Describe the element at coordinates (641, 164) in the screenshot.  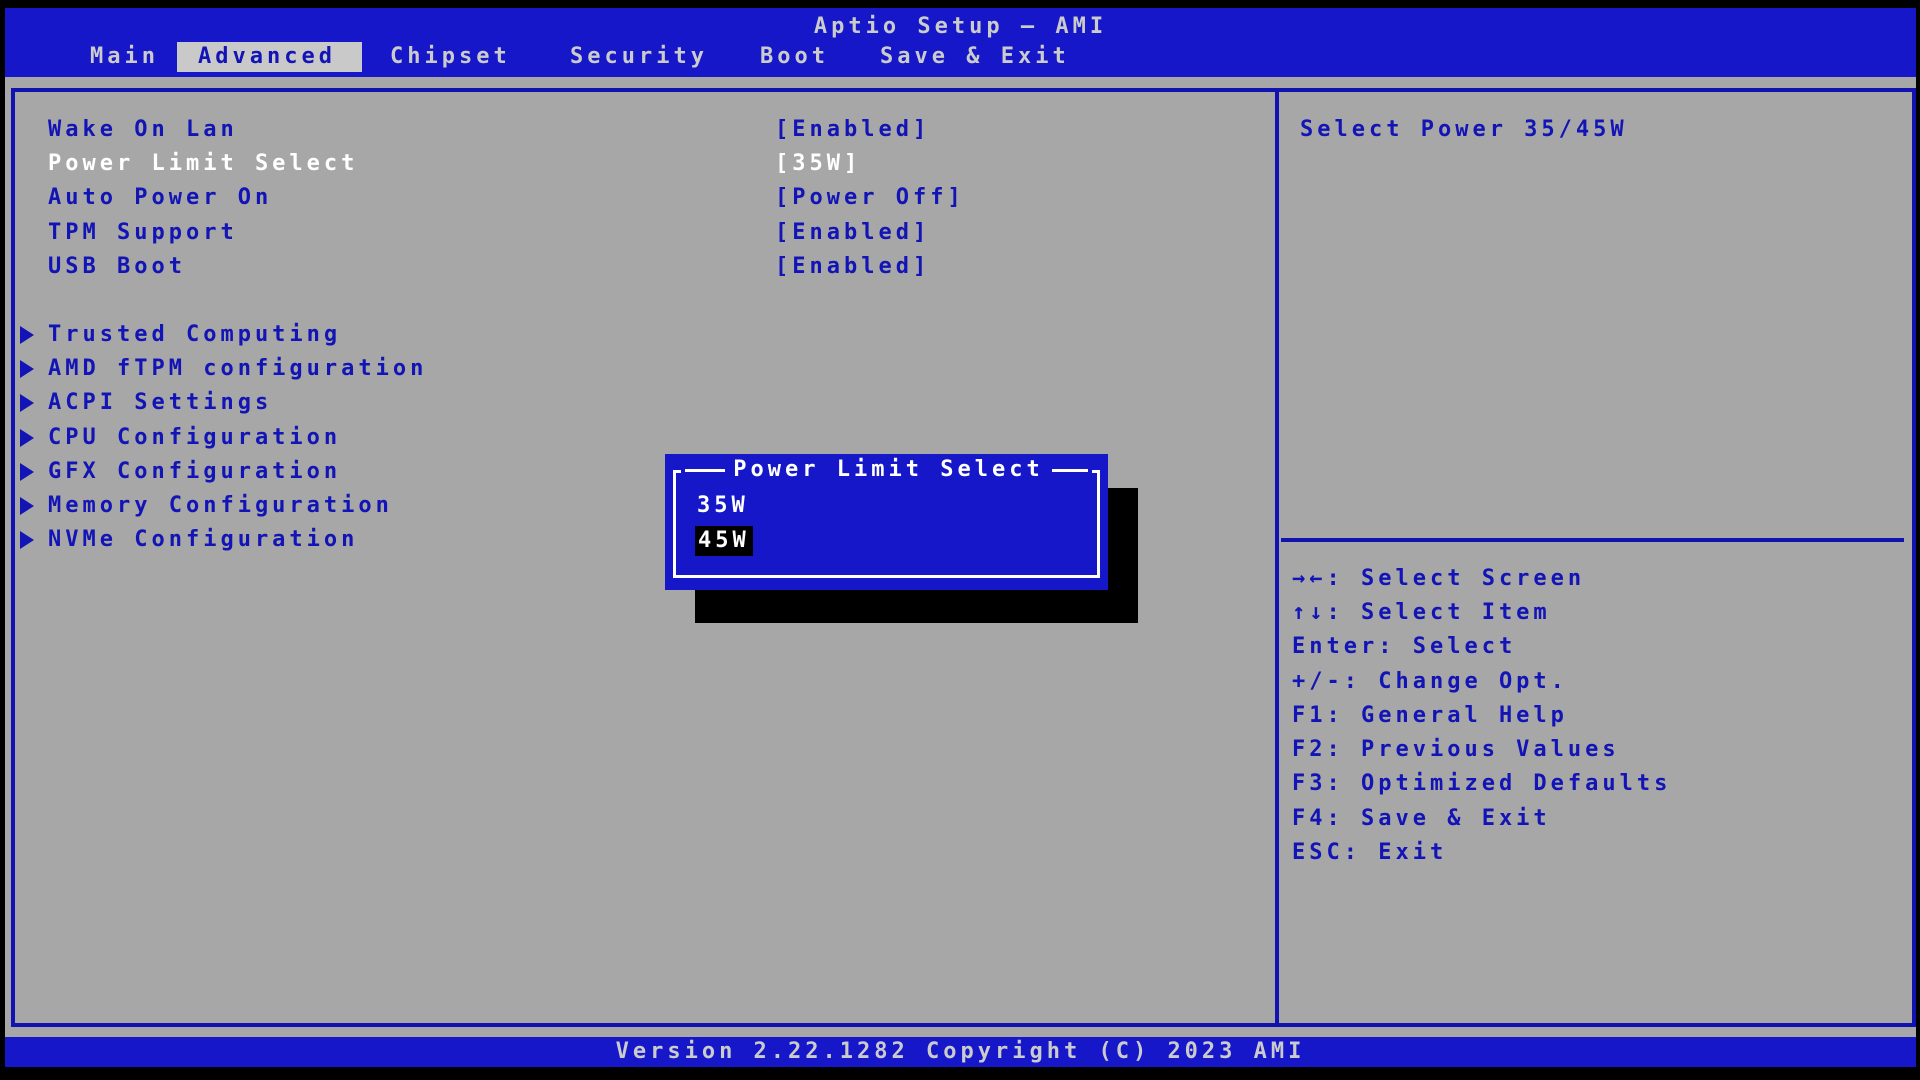
I see `option-row-power-limit-select: Power Limit Select [35W]` at that location.